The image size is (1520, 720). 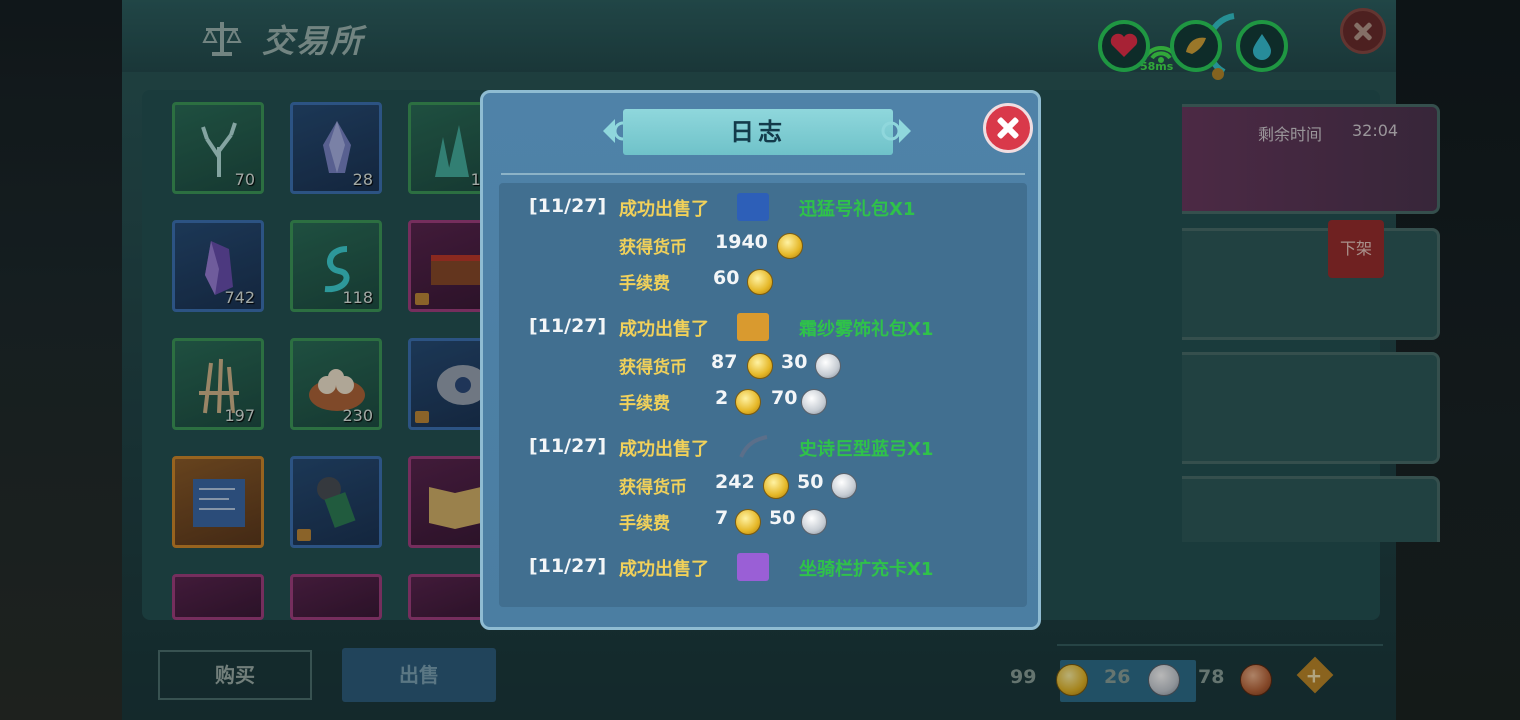 I want to click on income-gold: 1940, so click(x=741, y=242).